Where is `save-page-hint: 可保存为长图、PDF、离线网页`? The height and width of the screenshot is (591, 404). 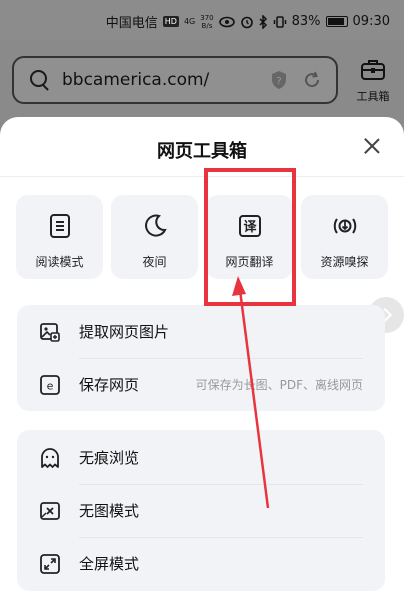
save-page-hint: 可保存为长图、PDF、离线网页 is located at coordinates (279, 385).